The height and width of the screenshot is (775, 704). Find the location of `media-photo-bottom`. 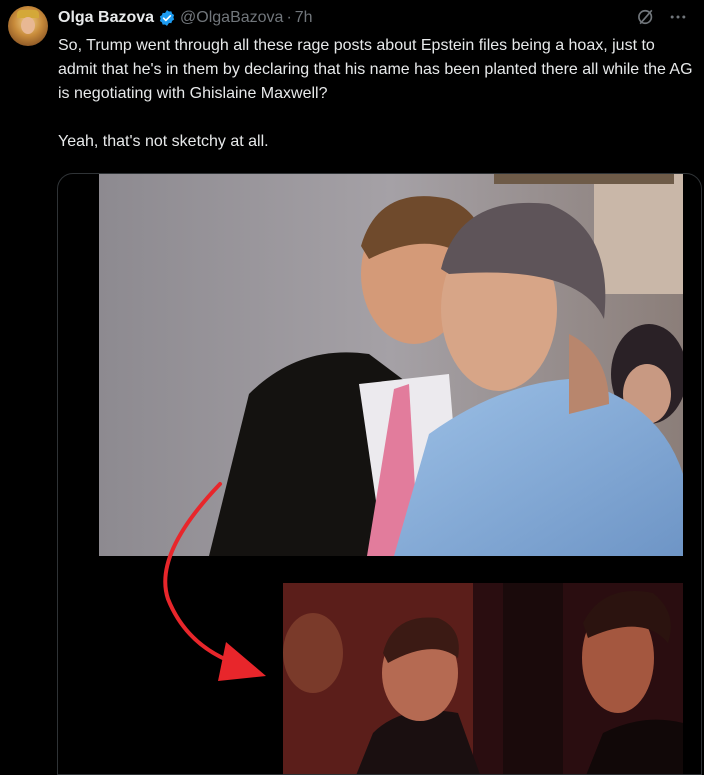

media-photo-bottom is located at coordinates (483, 678).